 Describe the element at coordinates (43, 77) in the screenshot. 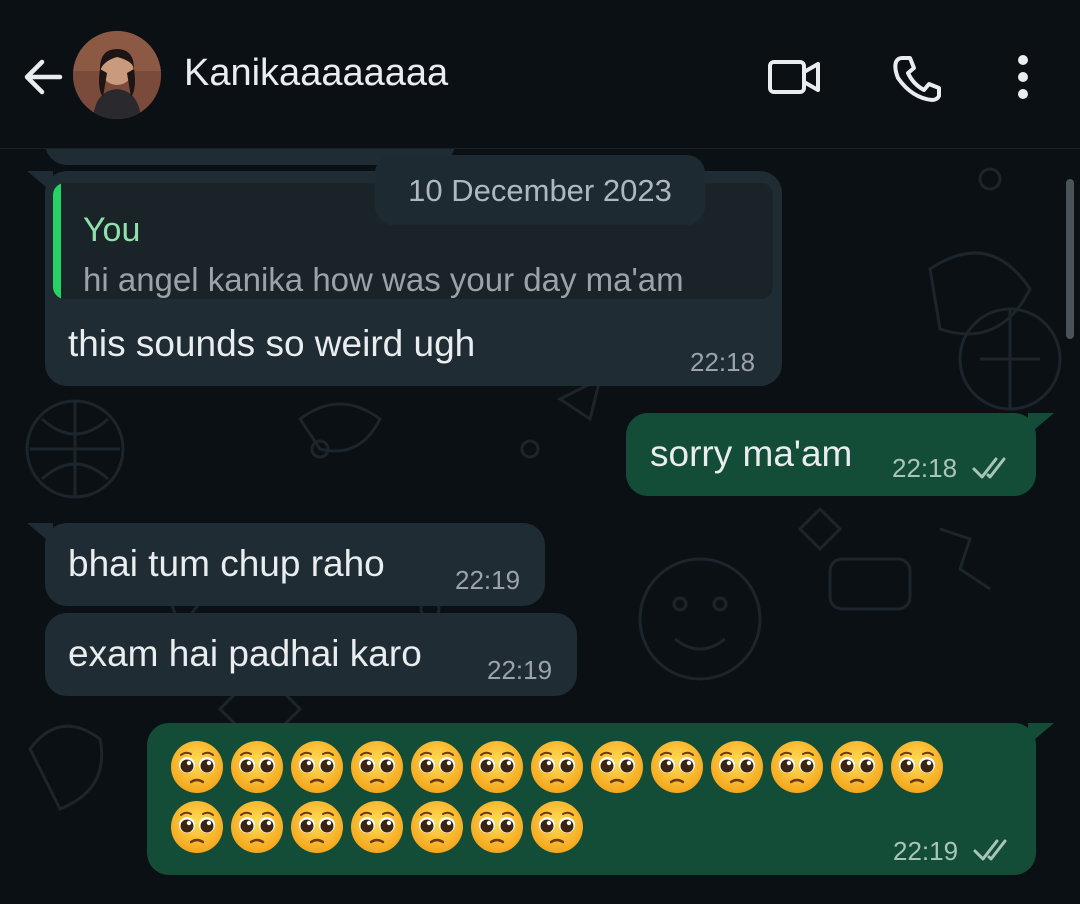

I see `back-arrow-icon` at that location.